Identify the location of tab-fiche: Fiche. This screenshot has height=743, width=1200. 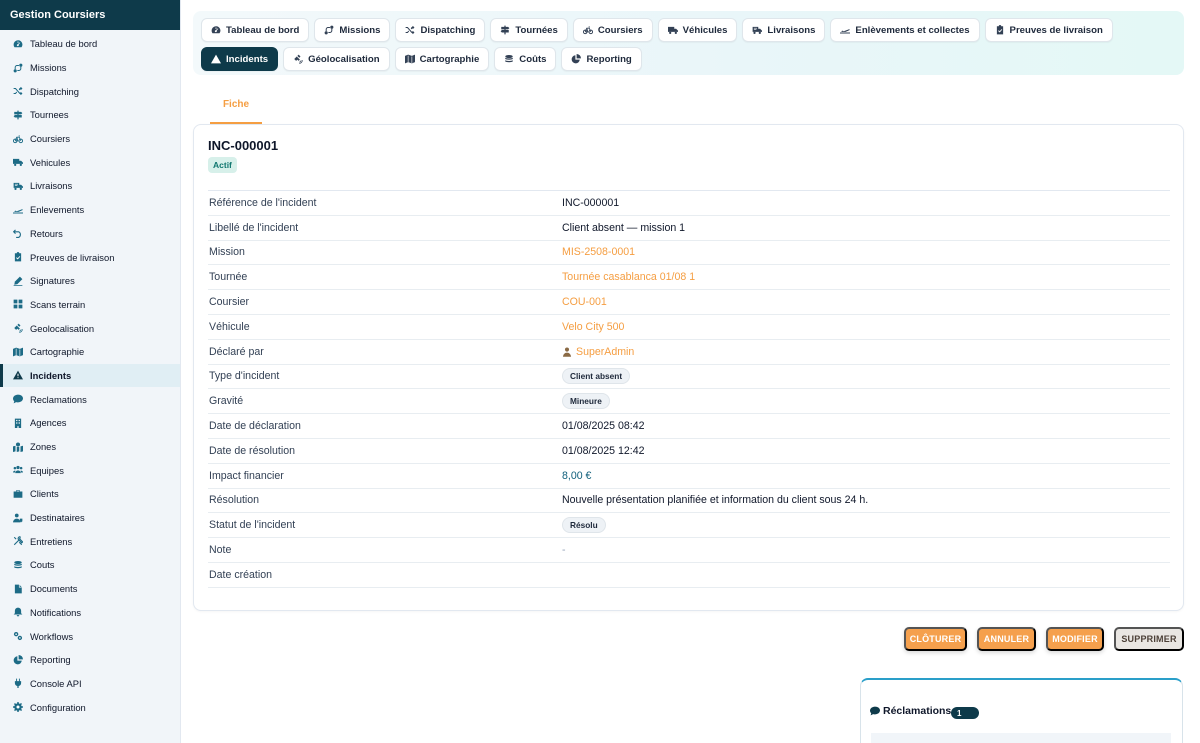
(236, 111).